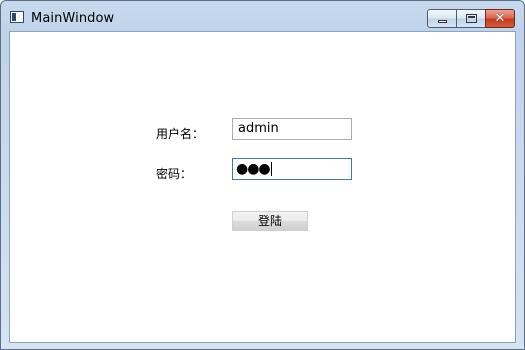 The height and width of the screenshot is (350, 525). What do you see at coordinates (270, 221) in the screenshot?
I see `login-button: 登陆` at bounding box center [270, 221].